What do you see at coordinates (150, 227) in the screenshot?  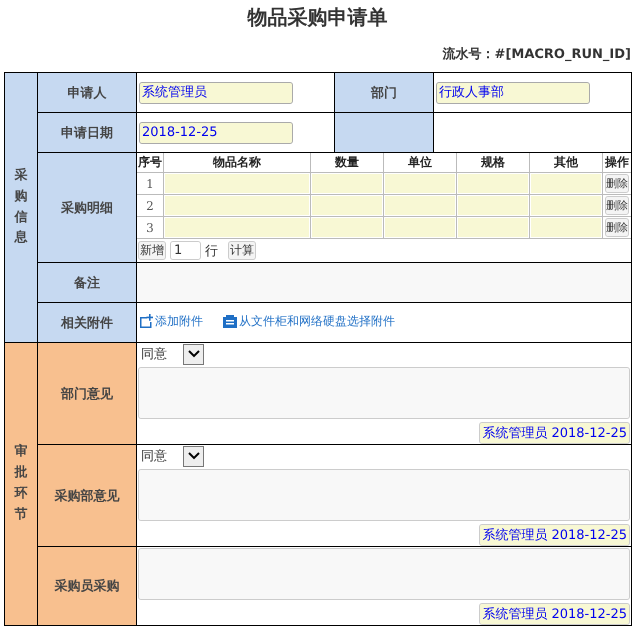 I see `row-number: 3` at bounding box center [150, 227].